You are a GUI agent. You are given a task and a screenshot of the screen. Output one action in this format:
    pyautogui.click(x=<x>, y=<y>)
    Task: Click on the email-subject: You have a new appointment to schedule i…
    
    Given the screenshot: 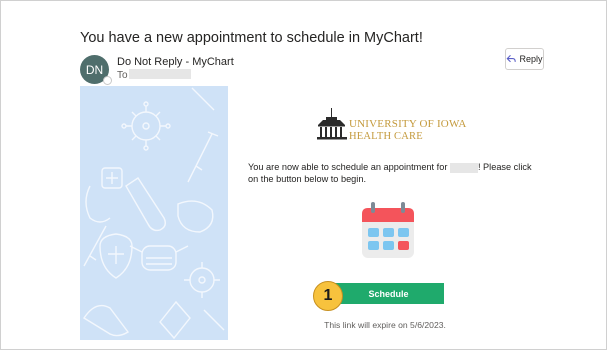 What is the action you would take?
    pyautogui.click(x=251, y=38)
    